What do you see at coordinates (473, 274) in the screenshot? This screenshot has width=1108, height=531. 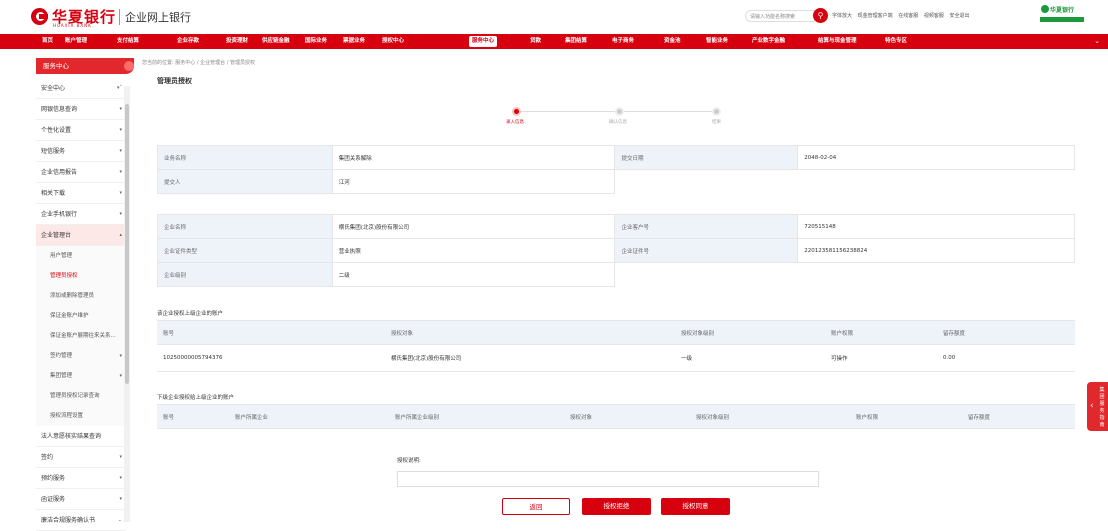 I see `level-value: 二级` at bounding box center [473, 274].